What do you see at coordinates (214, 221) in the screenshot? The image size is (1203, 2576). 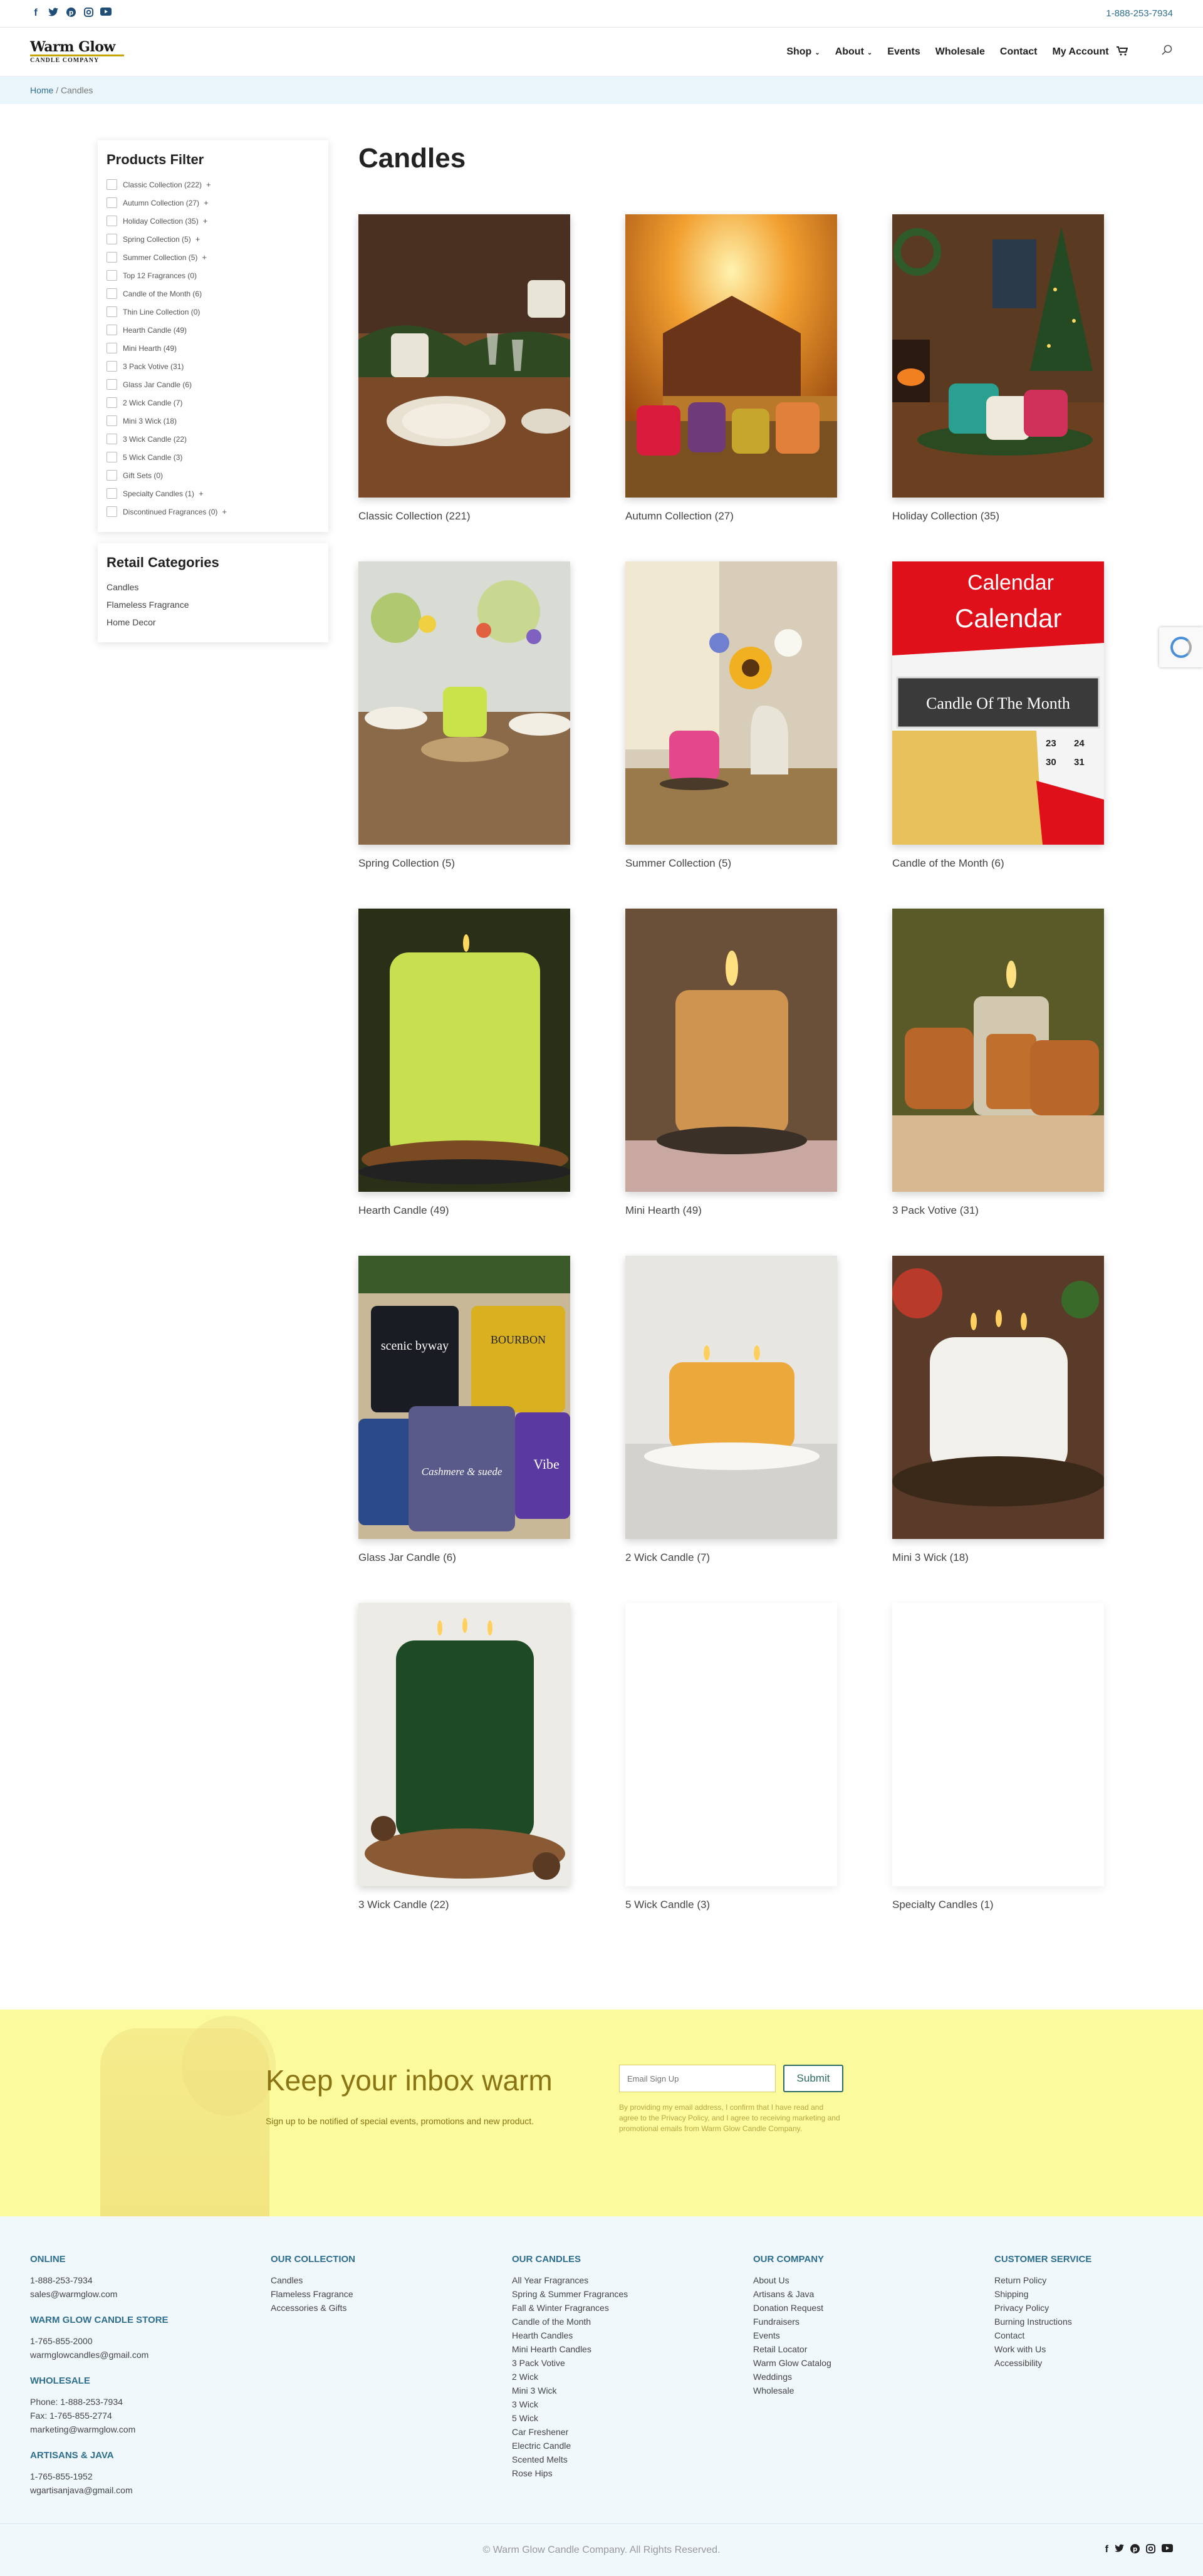 I see `filter-item: Holiday Collection (35) +` at bounding box center [214, 221].